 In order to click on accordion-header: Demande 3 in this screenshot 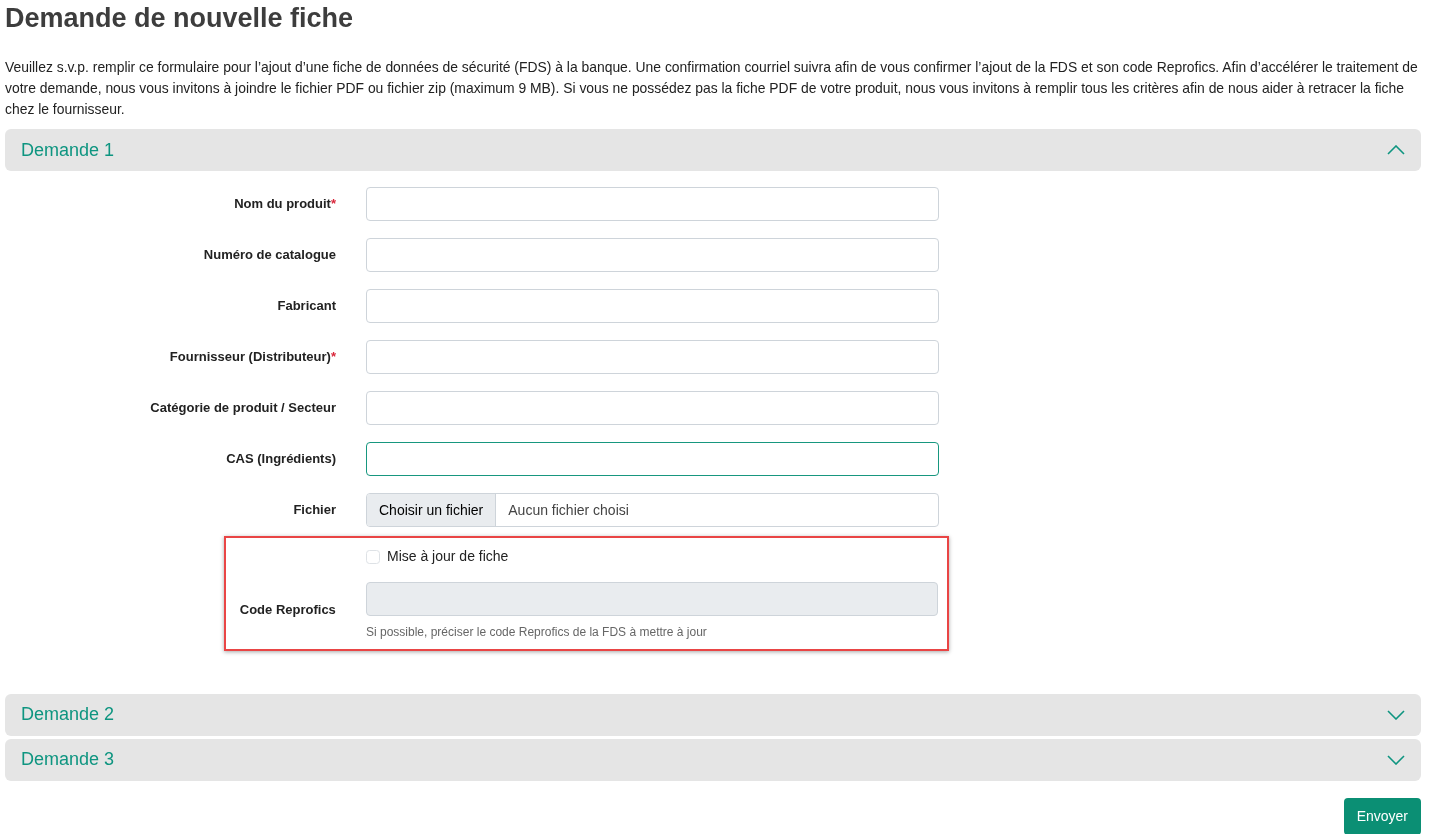, I will do `click(713, 759)`.